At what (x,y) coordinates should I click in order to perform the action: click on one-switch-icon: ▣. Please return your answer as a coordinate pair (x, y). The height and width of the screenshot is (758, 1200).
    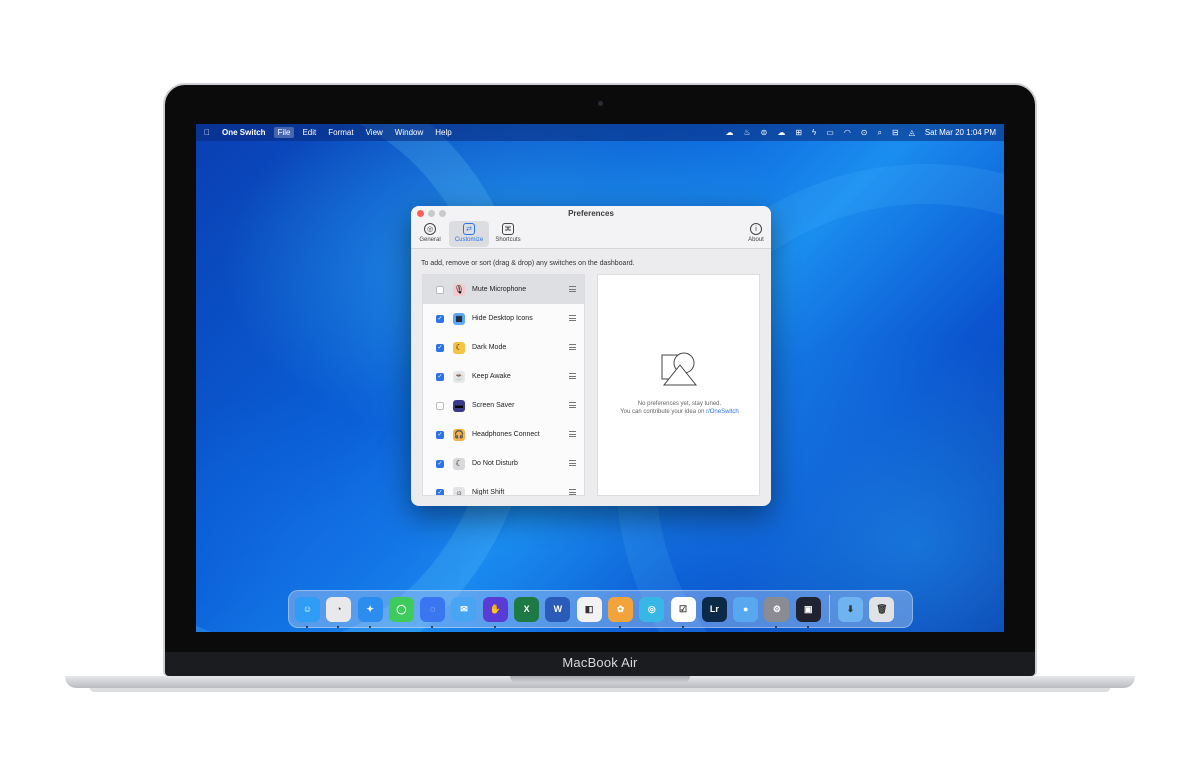
    Looking at the image, I should click on (808, 612).